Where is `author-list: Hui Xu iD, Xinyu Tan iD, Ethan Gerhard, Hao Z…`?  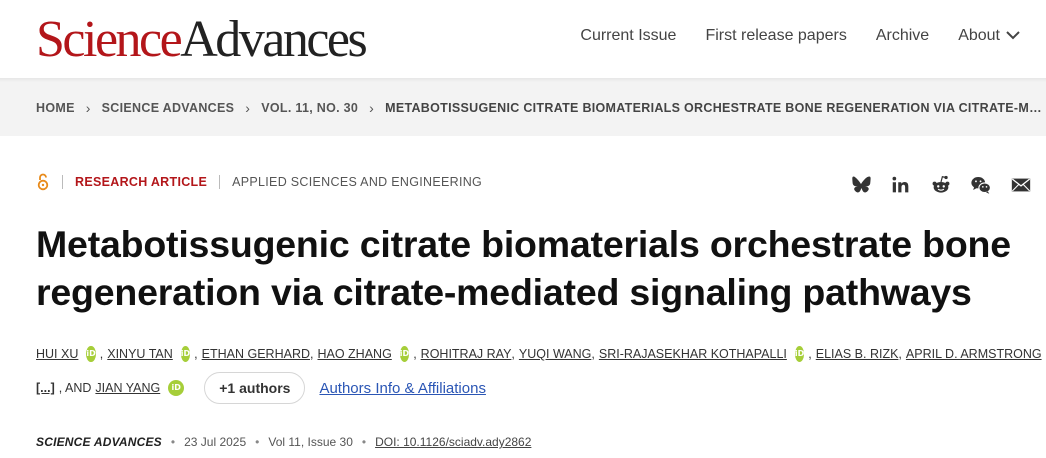 author-list: Hui Xu iD, Xinyu Tan iD, Ethan Gerhard, Hao Z… is located at coordinates (539, 354).